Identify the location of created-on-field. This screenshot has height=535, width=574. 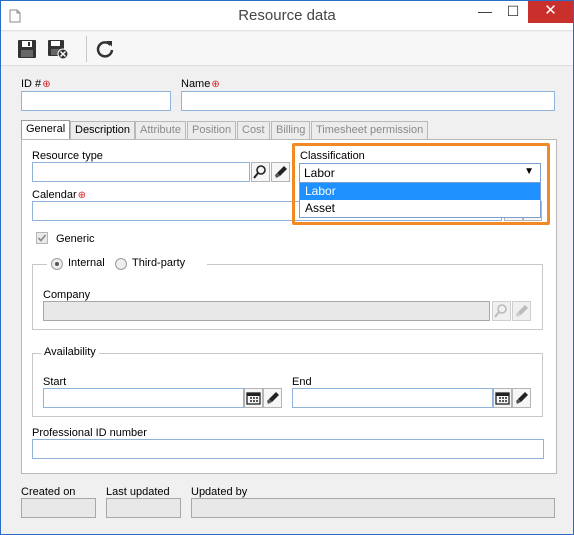
(58, 508).